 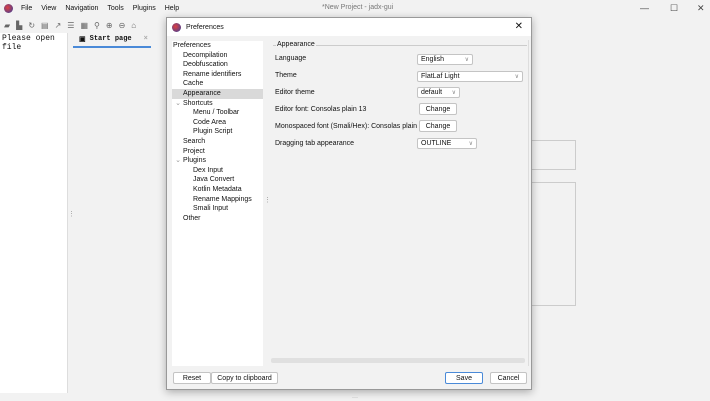 What do you see at coordinates (508, 378) in the screenshot?
I see `cancel-button: Cancel` at bounding box center [508, 378].